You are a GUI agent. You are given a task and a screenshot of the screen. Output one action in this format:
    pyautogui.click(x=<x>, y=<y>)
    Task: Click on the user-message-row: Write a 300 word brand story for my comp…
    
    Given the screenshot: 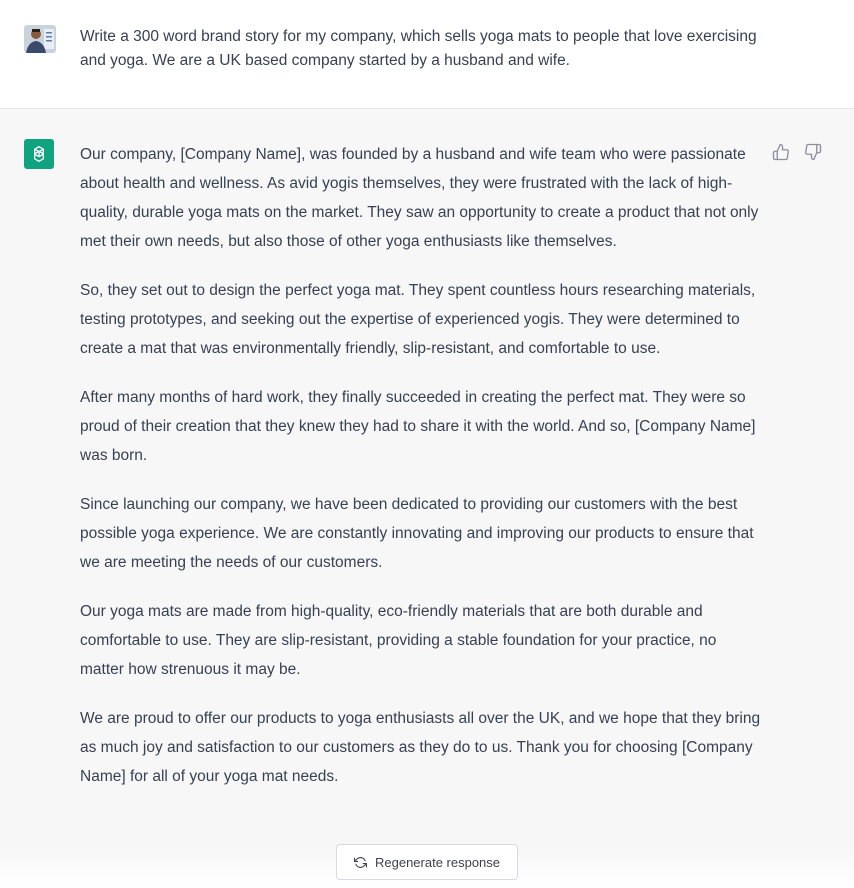 What is the action you would take?
    pyautogui.click(x=427, y=54)
    